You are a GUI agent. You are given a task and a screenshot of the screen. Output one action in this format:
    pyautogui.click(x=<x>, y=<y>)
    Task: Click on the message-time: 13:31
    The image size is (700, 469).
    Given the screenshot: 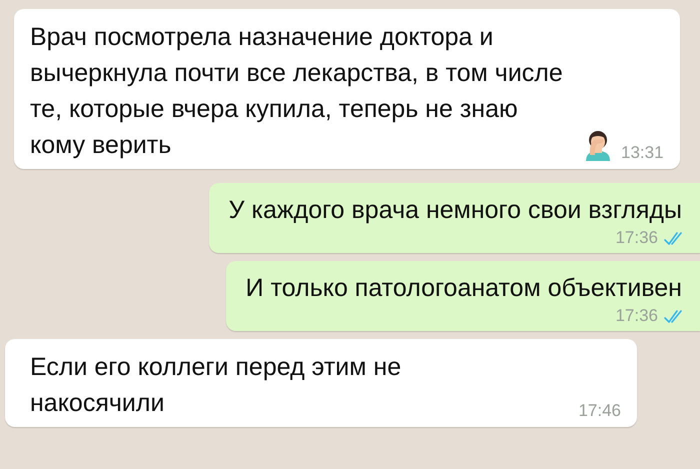 What is the action you would take?
    pyautogui.click(x=642, y=153)
    